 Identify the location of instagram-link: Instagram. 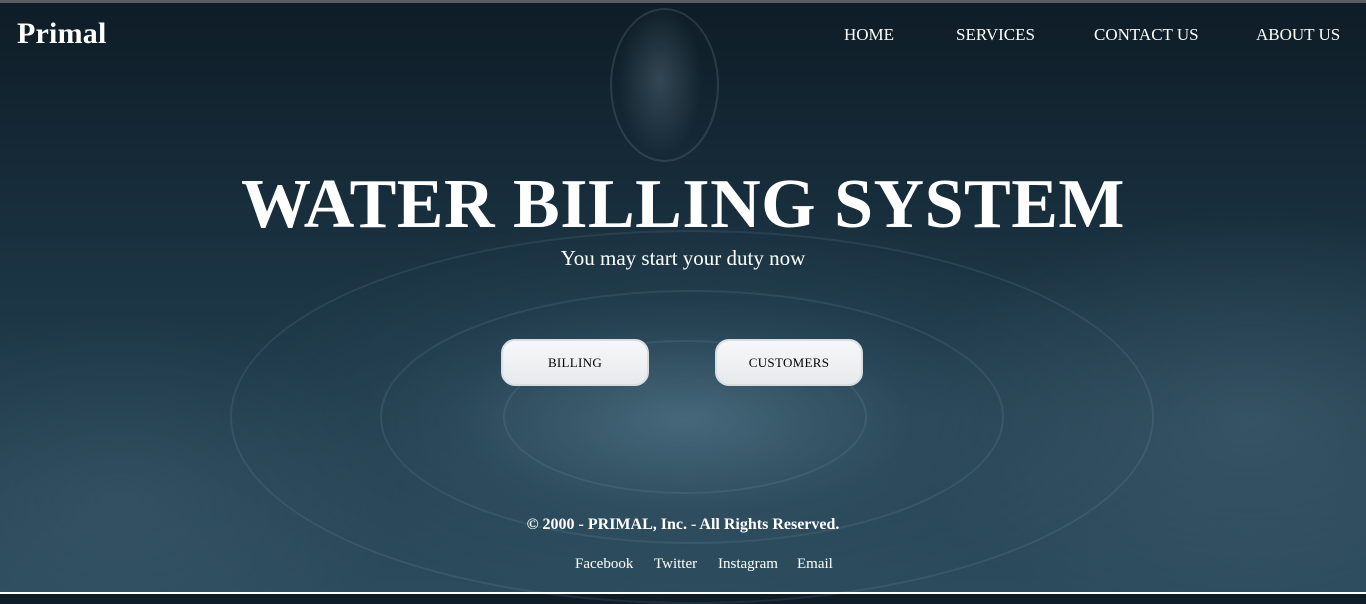
(748, 564).